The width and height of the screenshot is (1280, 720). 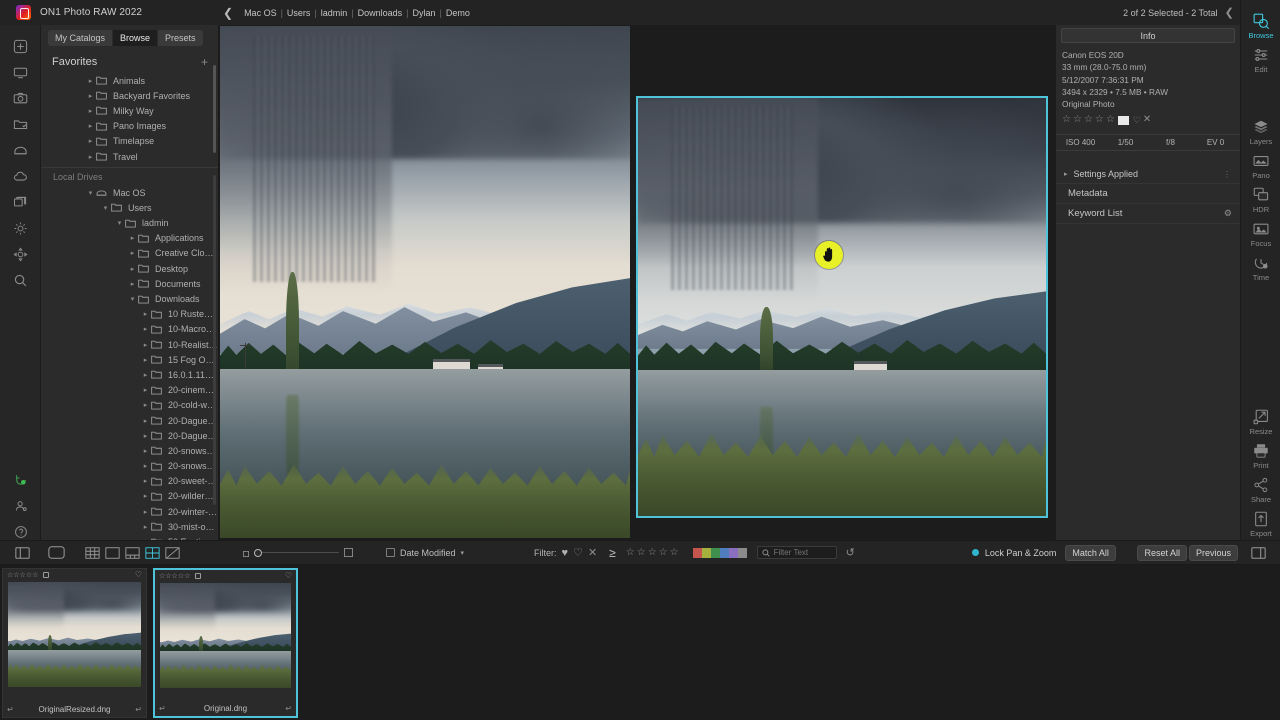 I want to click on compare-view-icon, so click(x=152, y=552).